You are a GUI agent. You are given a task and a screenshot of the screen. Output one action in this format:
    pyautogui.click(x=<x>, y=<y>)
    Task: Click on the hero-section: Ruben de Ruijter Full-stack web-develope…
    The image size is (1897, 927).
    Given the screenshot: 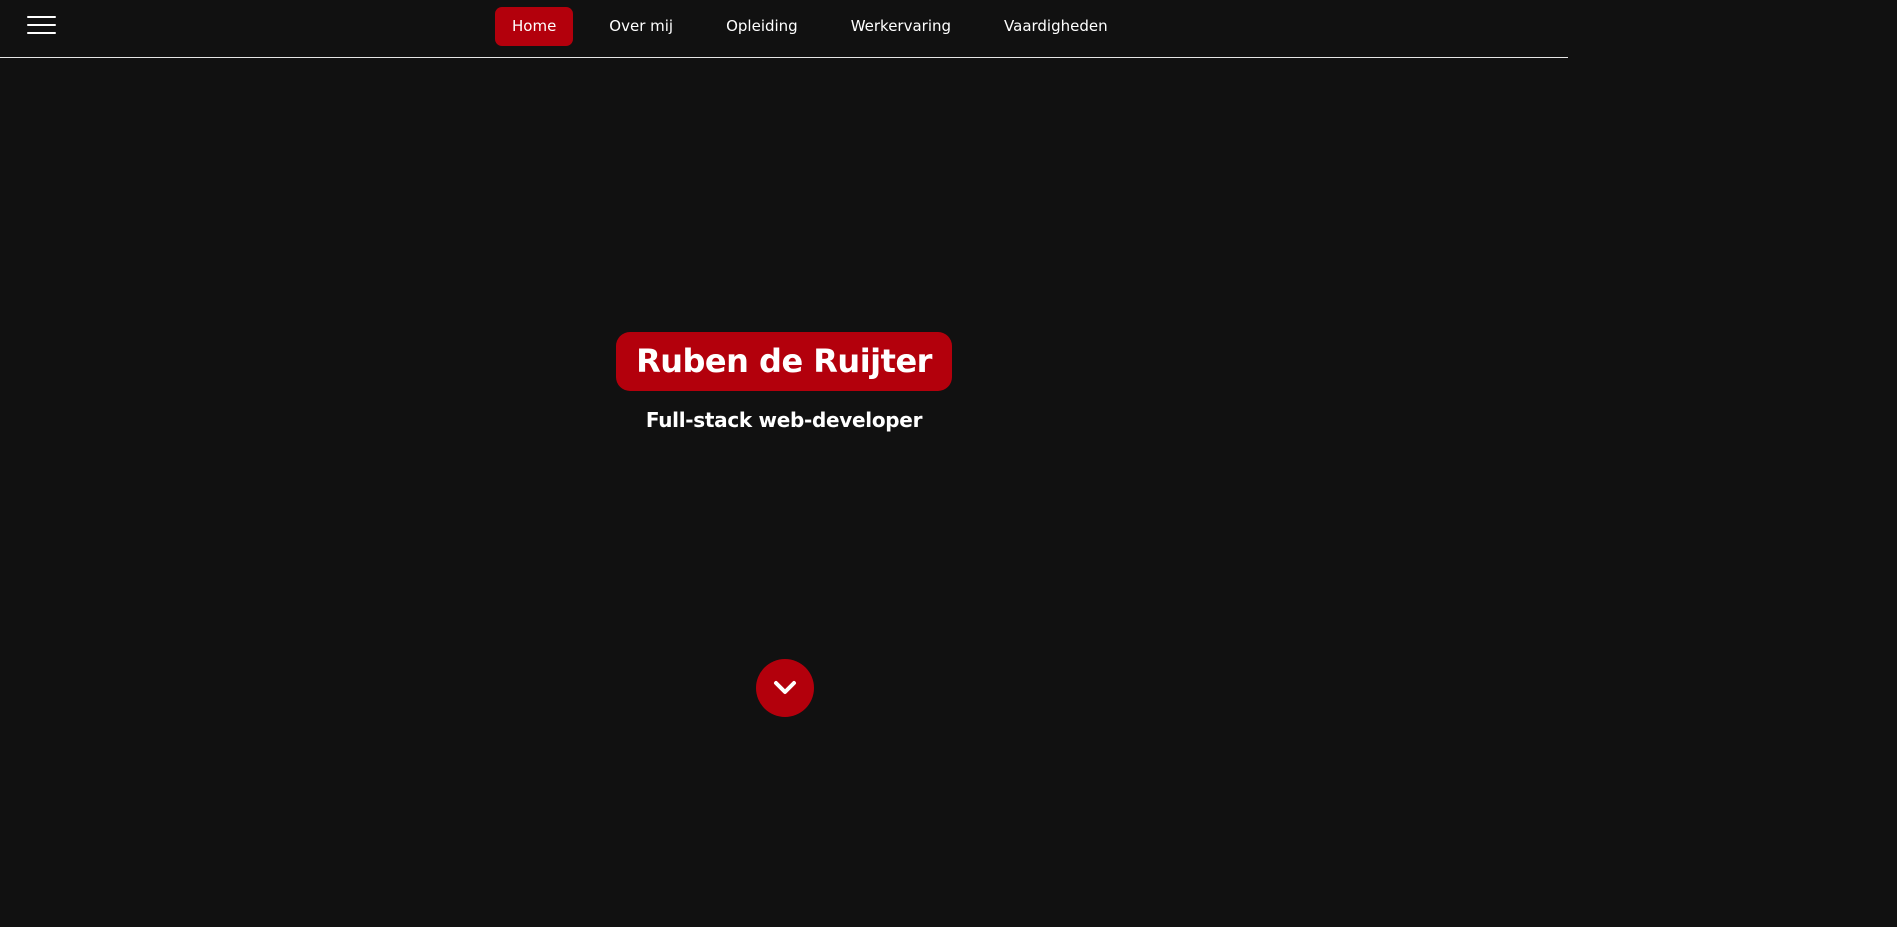 What is the action you would take?
    pyautogui.click(x=784, y=382)
    